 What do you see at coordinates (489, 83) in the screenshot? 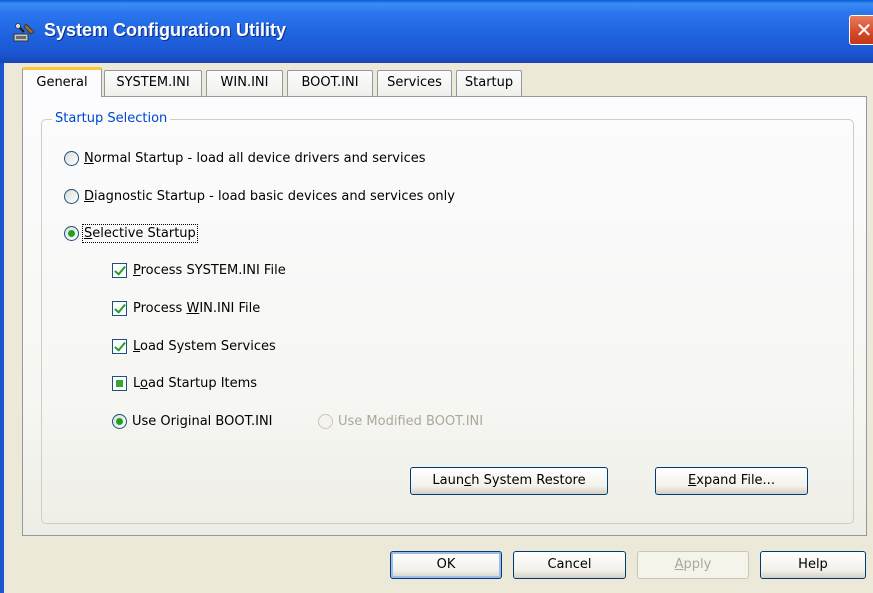
I see `tab-startup: Startup` at bounding box center [489, 83].